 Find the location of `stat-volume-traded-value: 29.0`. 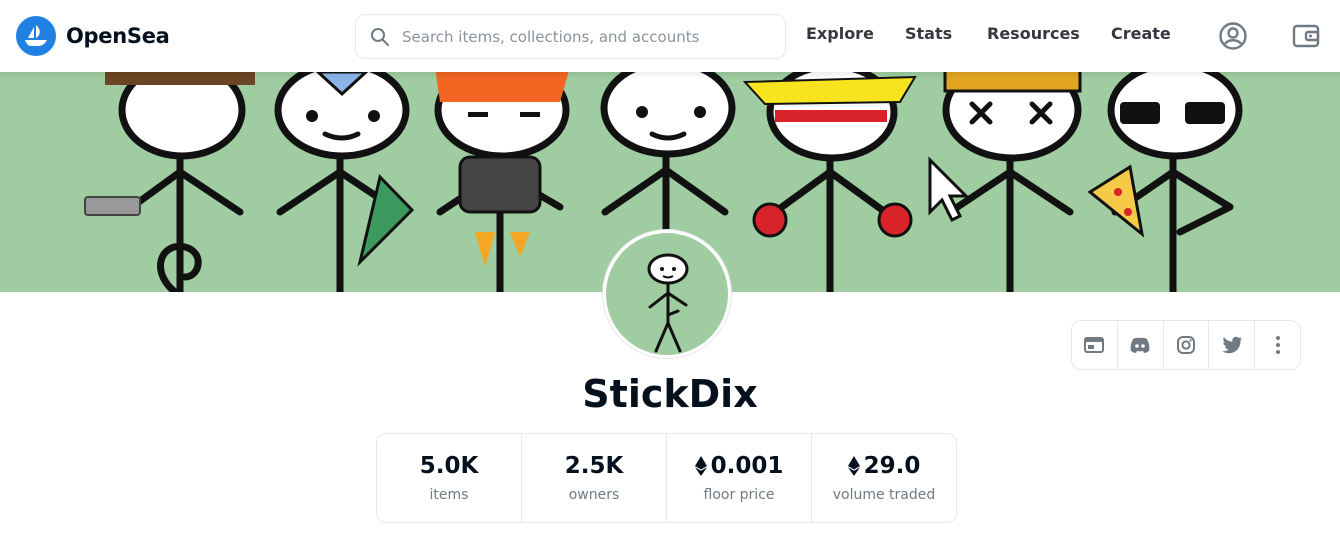

stat-volume-traded-value: 29.0 is located at coordinates (892, 466).